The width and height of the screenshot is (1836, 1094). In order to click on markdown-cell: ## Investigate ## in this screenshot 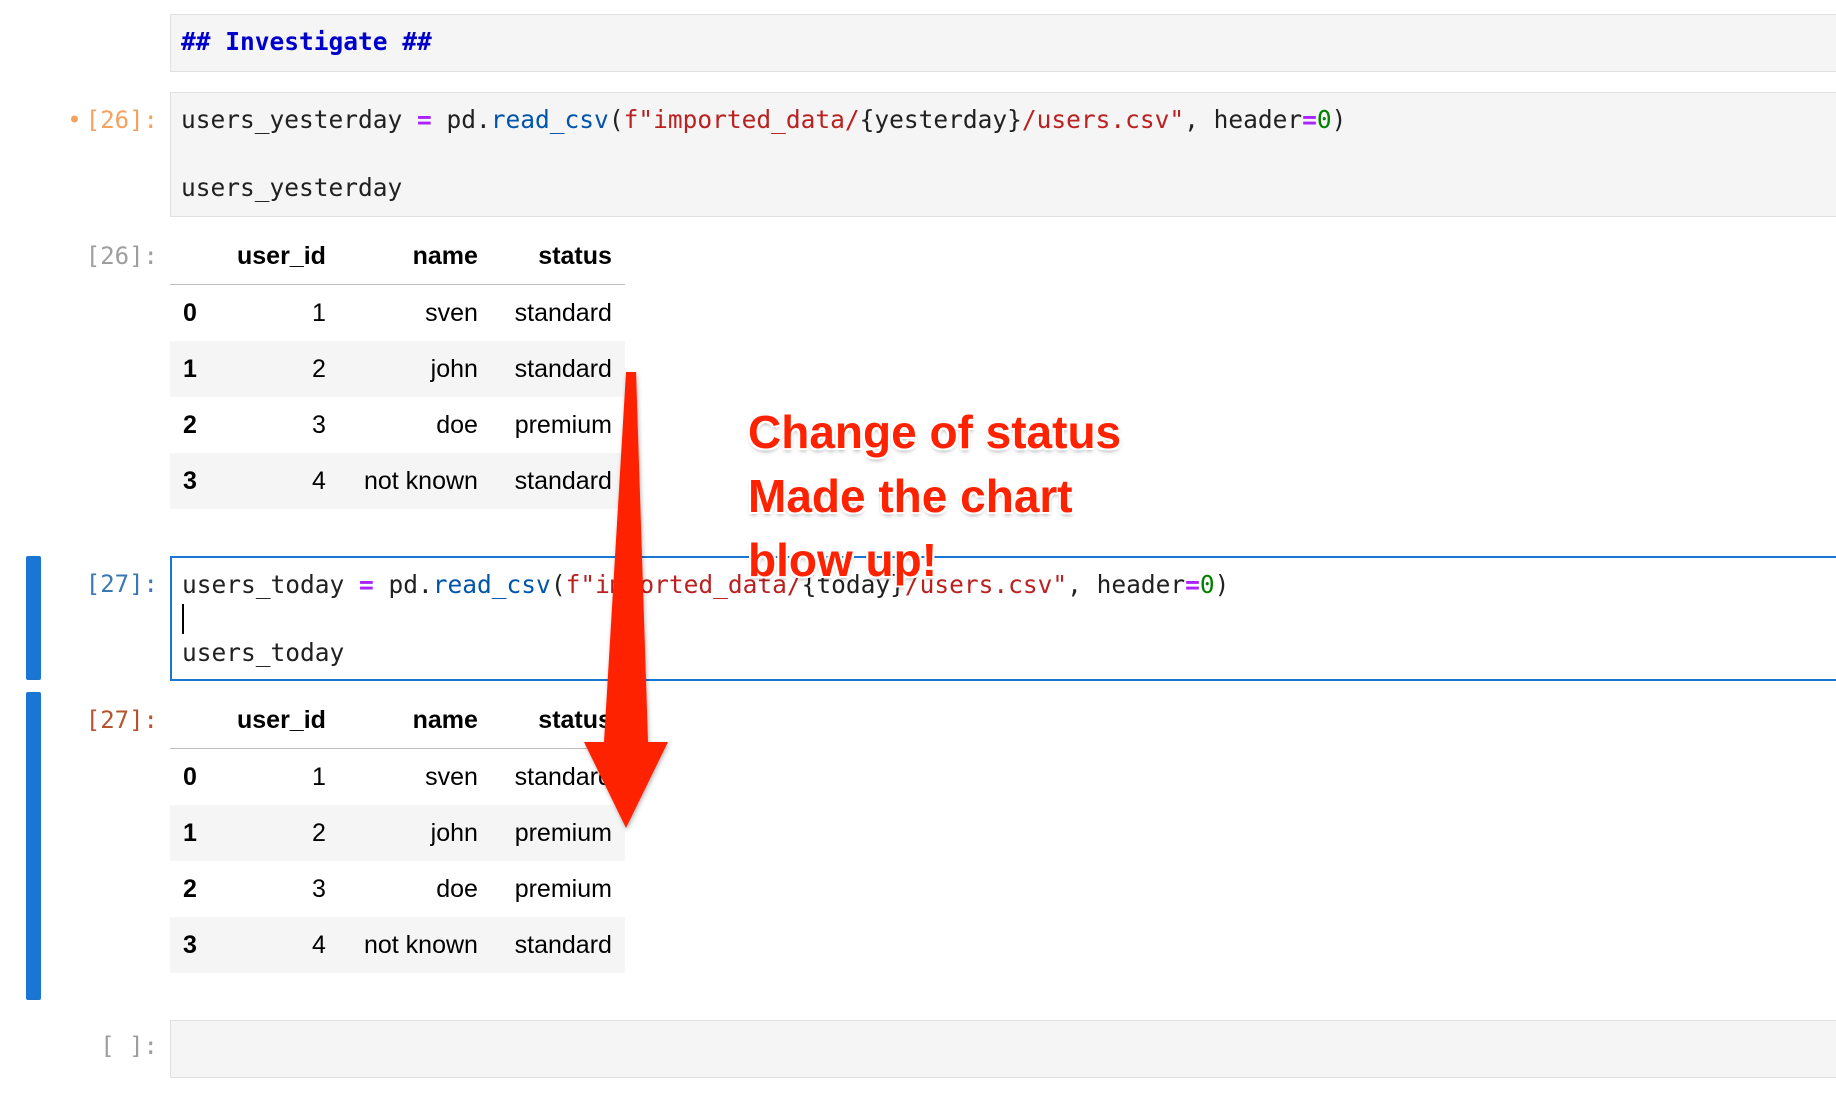, I will do `click(1003, 43)`.